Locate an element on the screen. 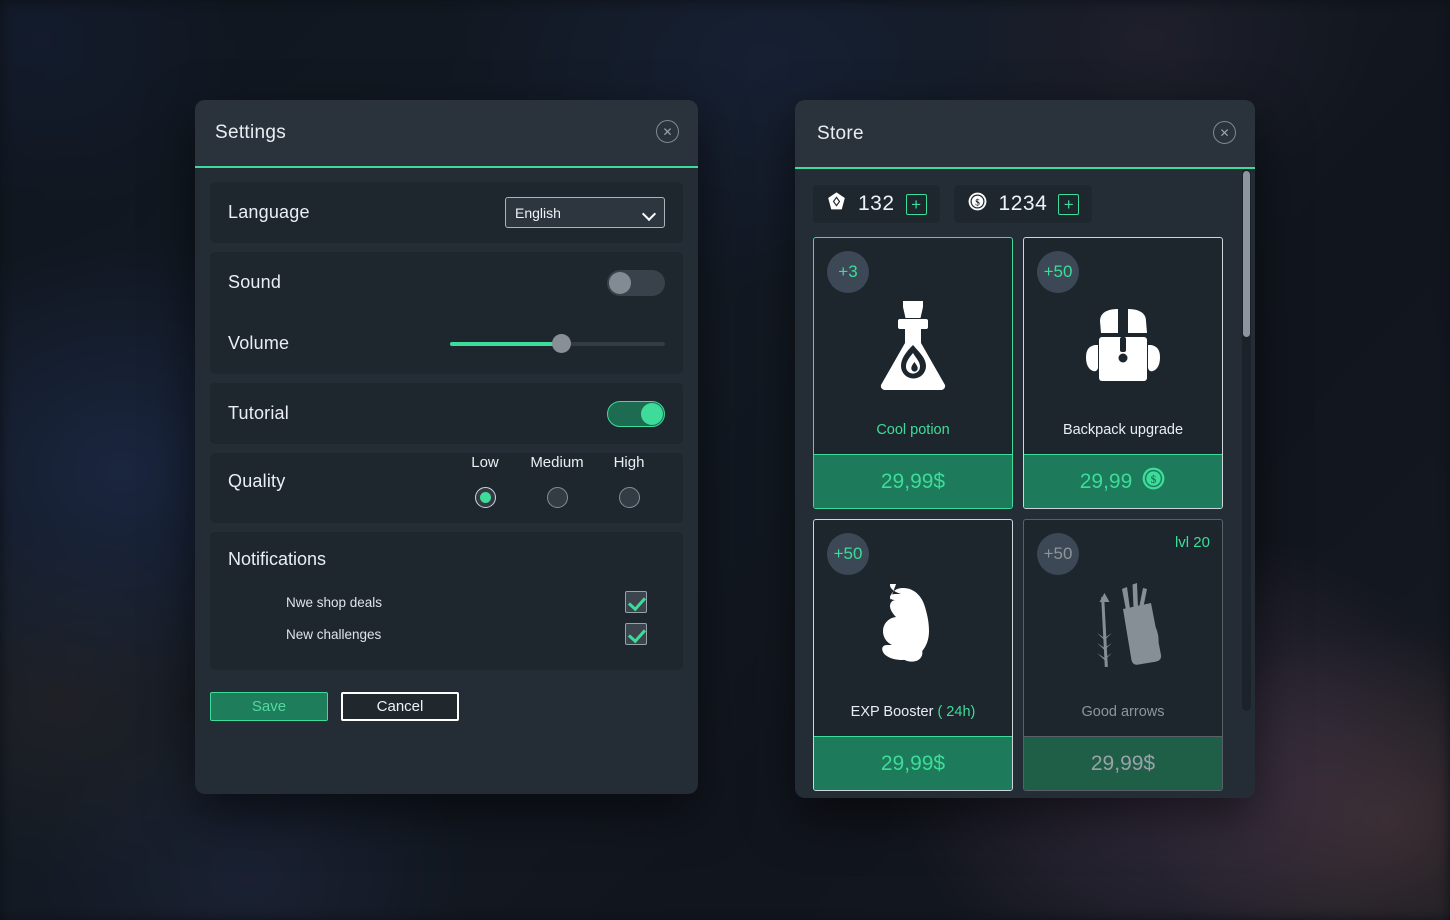 This screenshot has height=920, width=1450. language-value: English is located at coordinates (538, 212).